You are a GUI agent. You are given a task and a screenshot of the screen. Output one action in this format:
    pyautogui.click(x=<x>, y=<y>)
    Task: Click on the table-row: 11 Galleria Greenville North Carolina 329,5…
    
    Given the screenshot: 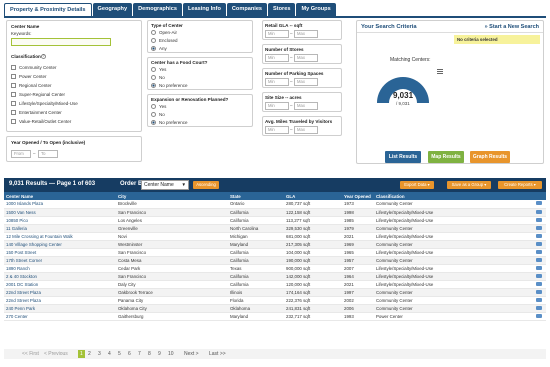 What is the action you would take?
    pyautogui.click(x=275, y=228)
    